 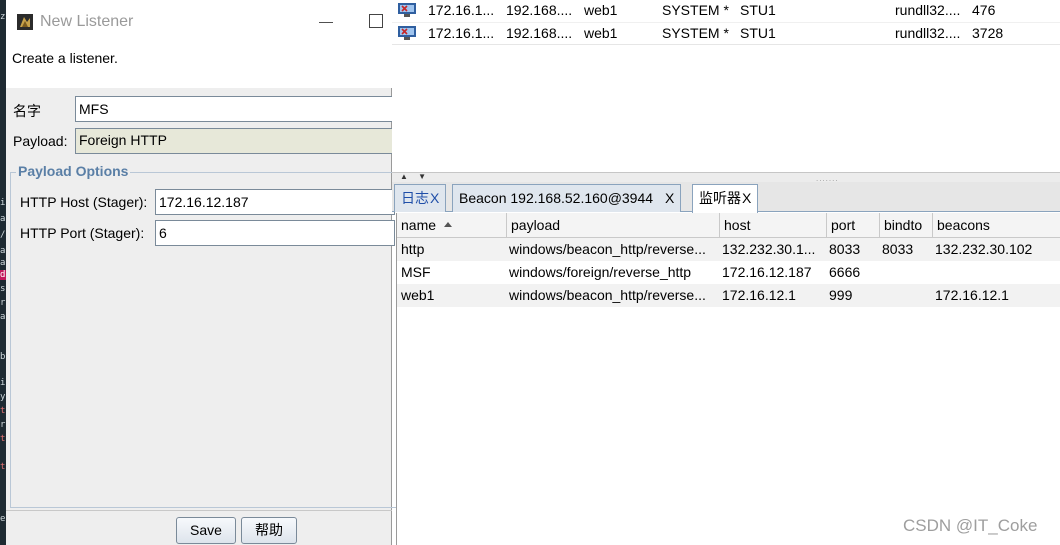 What do you see at coordinates (275, 233) in the screenshot?
I see `http-port-input` at bounding box center [275, 233].